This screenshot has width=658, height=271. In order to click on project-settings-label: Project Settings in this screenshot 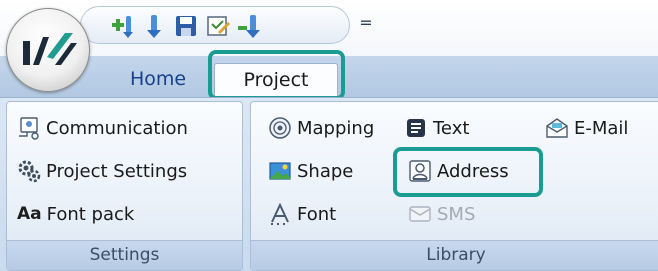, I will do `click(117, 171)`.